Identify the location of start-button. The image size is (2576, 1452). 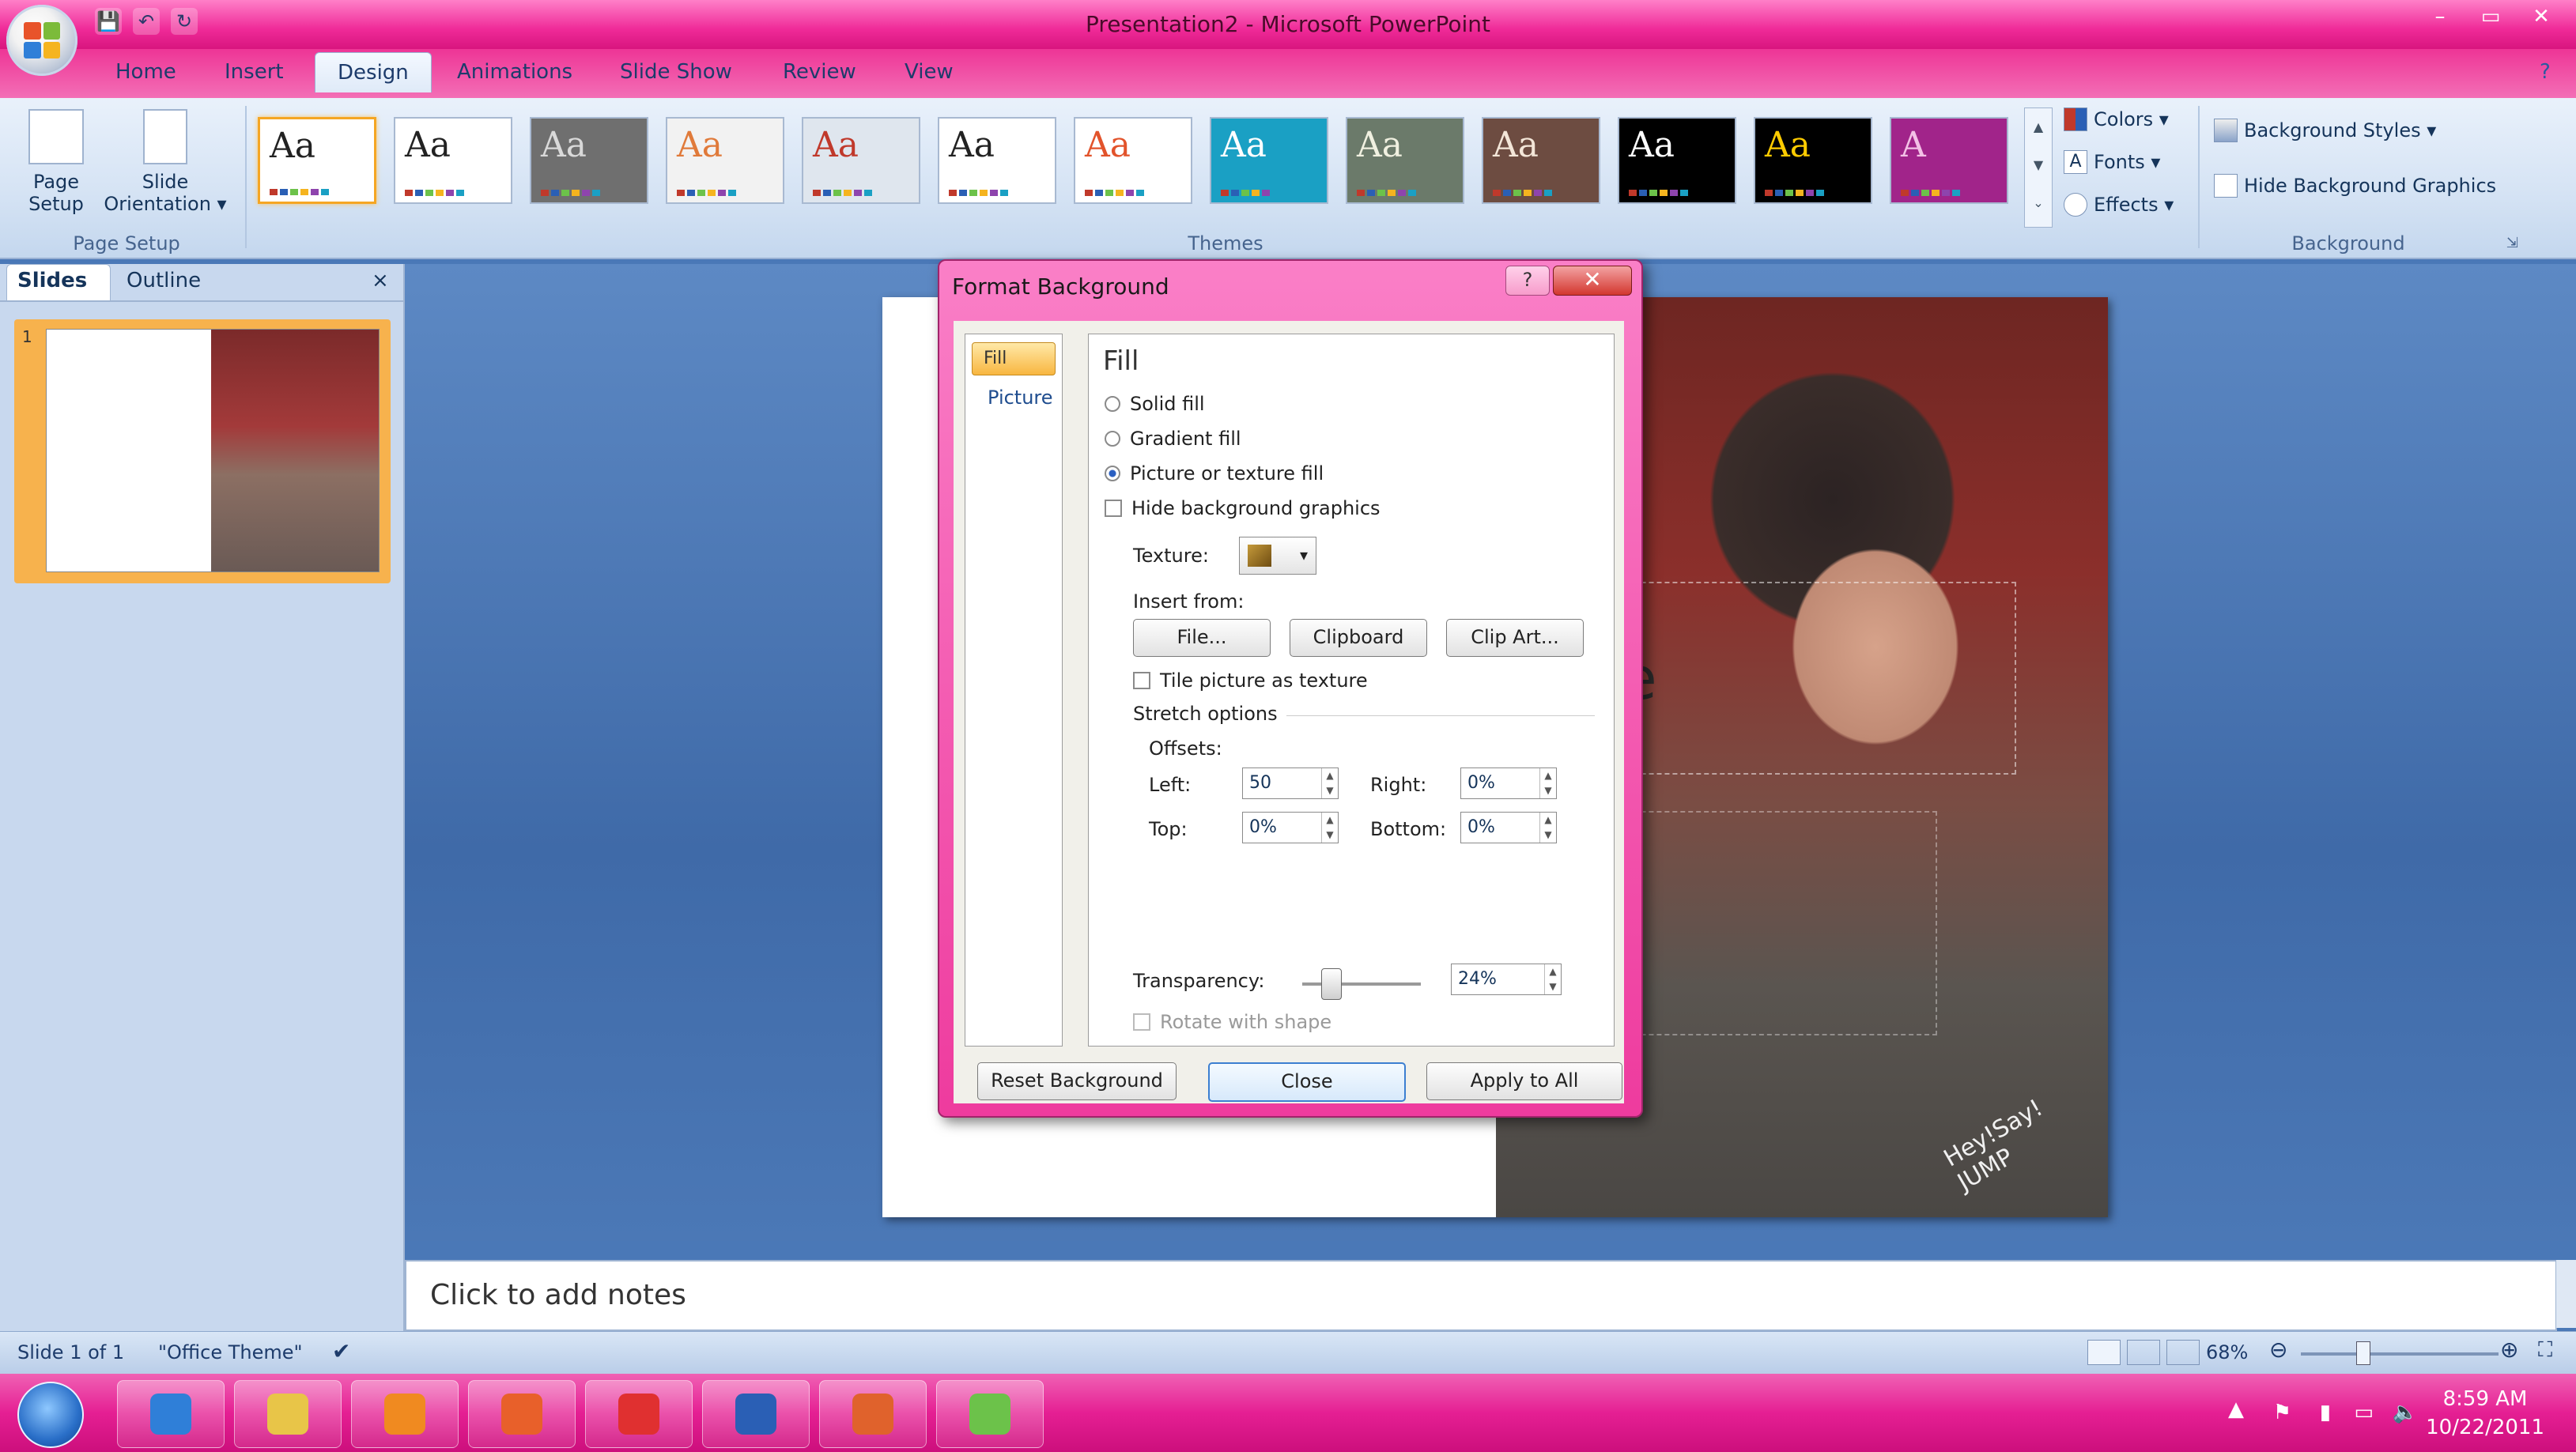
(50, 1415).